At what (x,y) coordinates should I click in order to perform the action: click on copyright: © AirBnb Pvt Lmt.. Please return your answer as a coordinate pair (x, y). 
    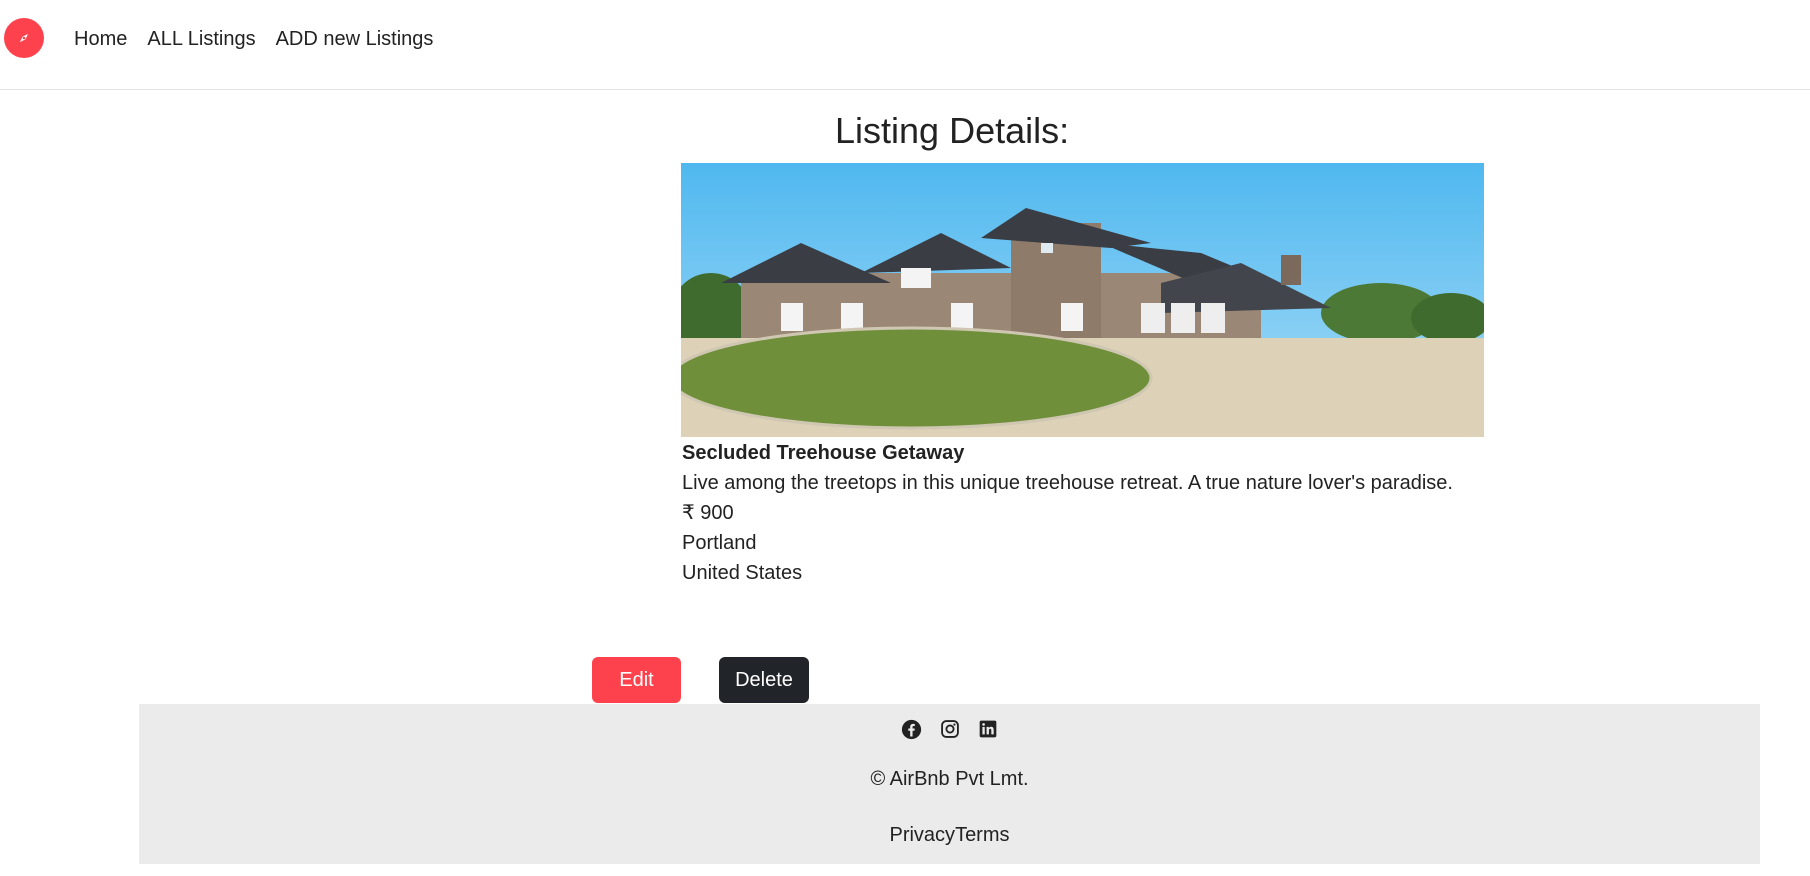
    Looking at the image, I should click on (949, 779).